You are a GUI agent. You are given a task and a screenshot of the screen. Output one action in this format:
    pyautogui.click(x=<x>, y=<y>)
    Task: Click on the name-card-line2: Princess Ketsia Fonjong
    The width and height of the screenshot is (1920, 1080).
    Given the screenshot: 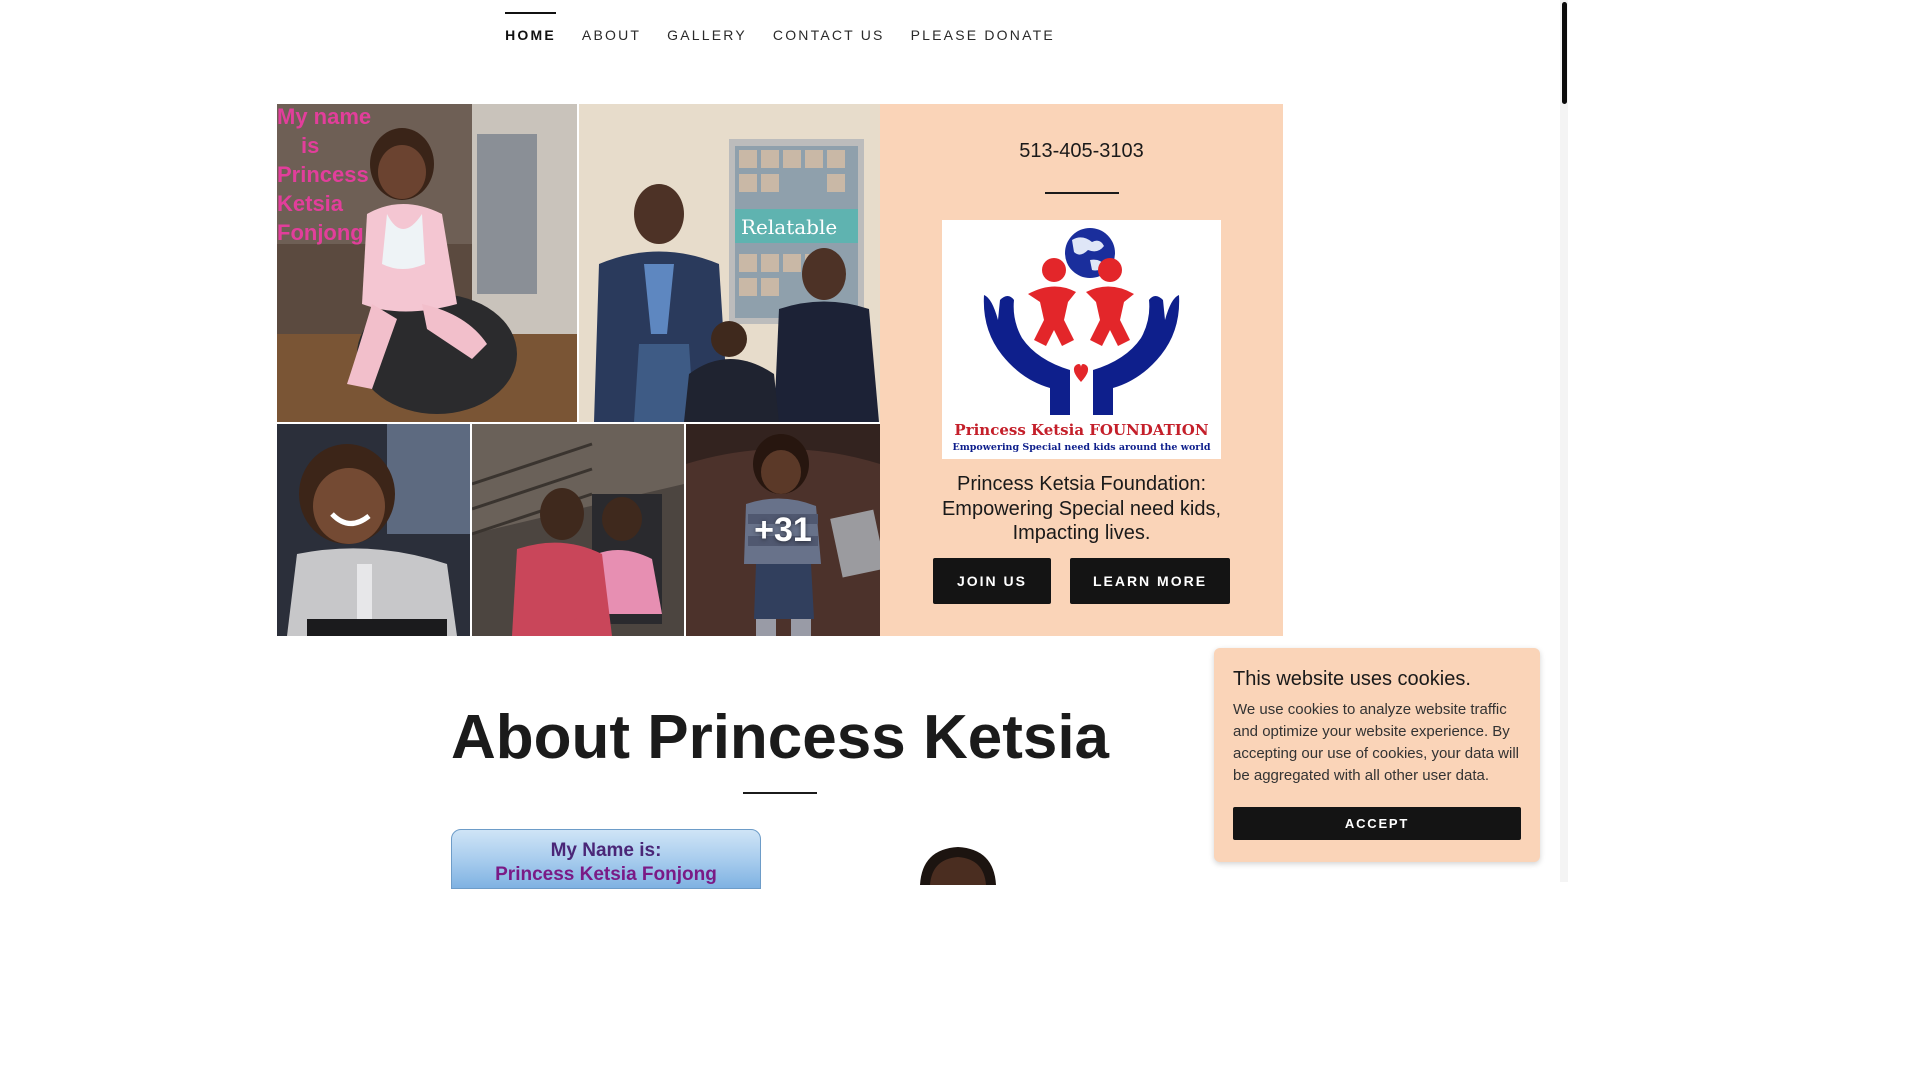 What is the action you would take?
    pyautogui.click(x=606, y=874)
    